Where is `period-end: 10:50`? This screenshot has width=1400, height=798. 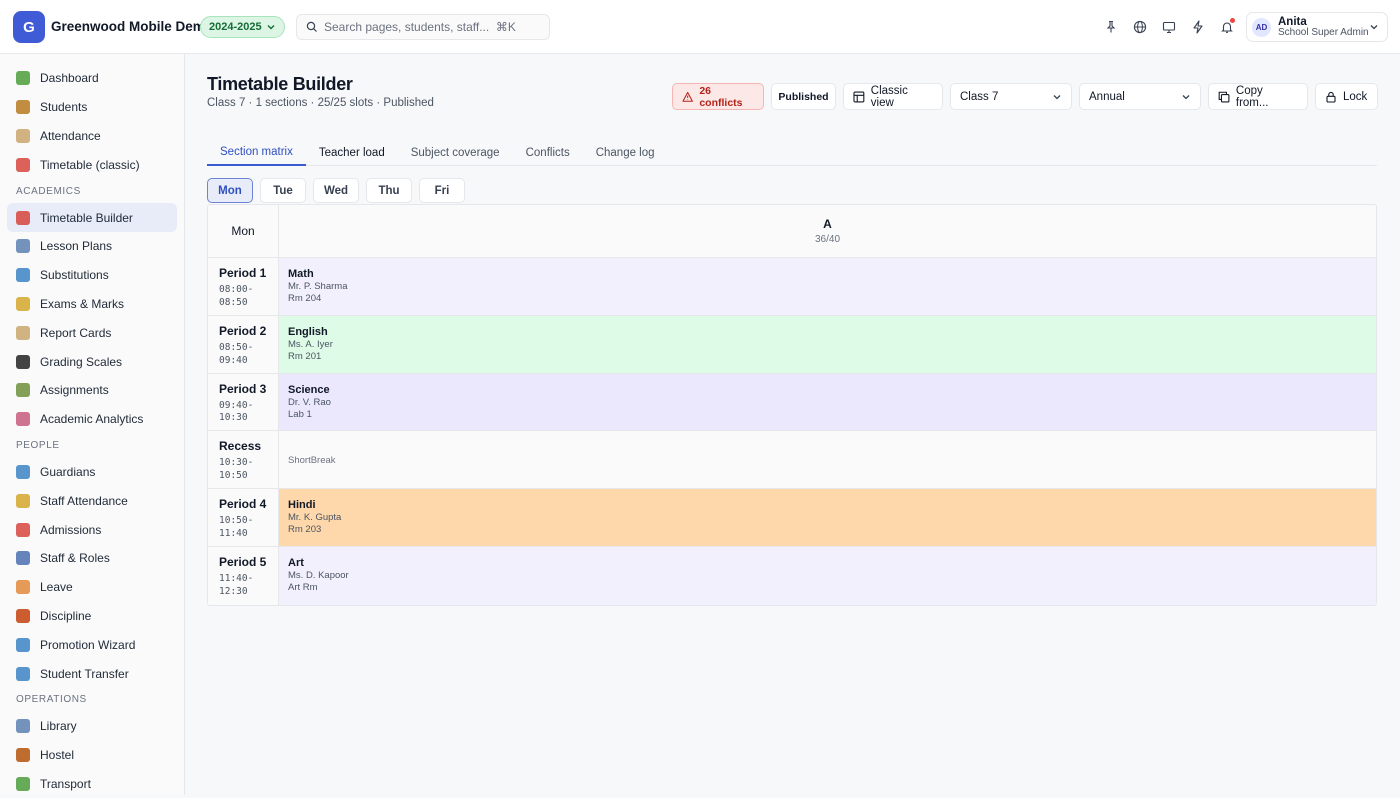
period-end: 10:50 is located at coordinates (233, 476).